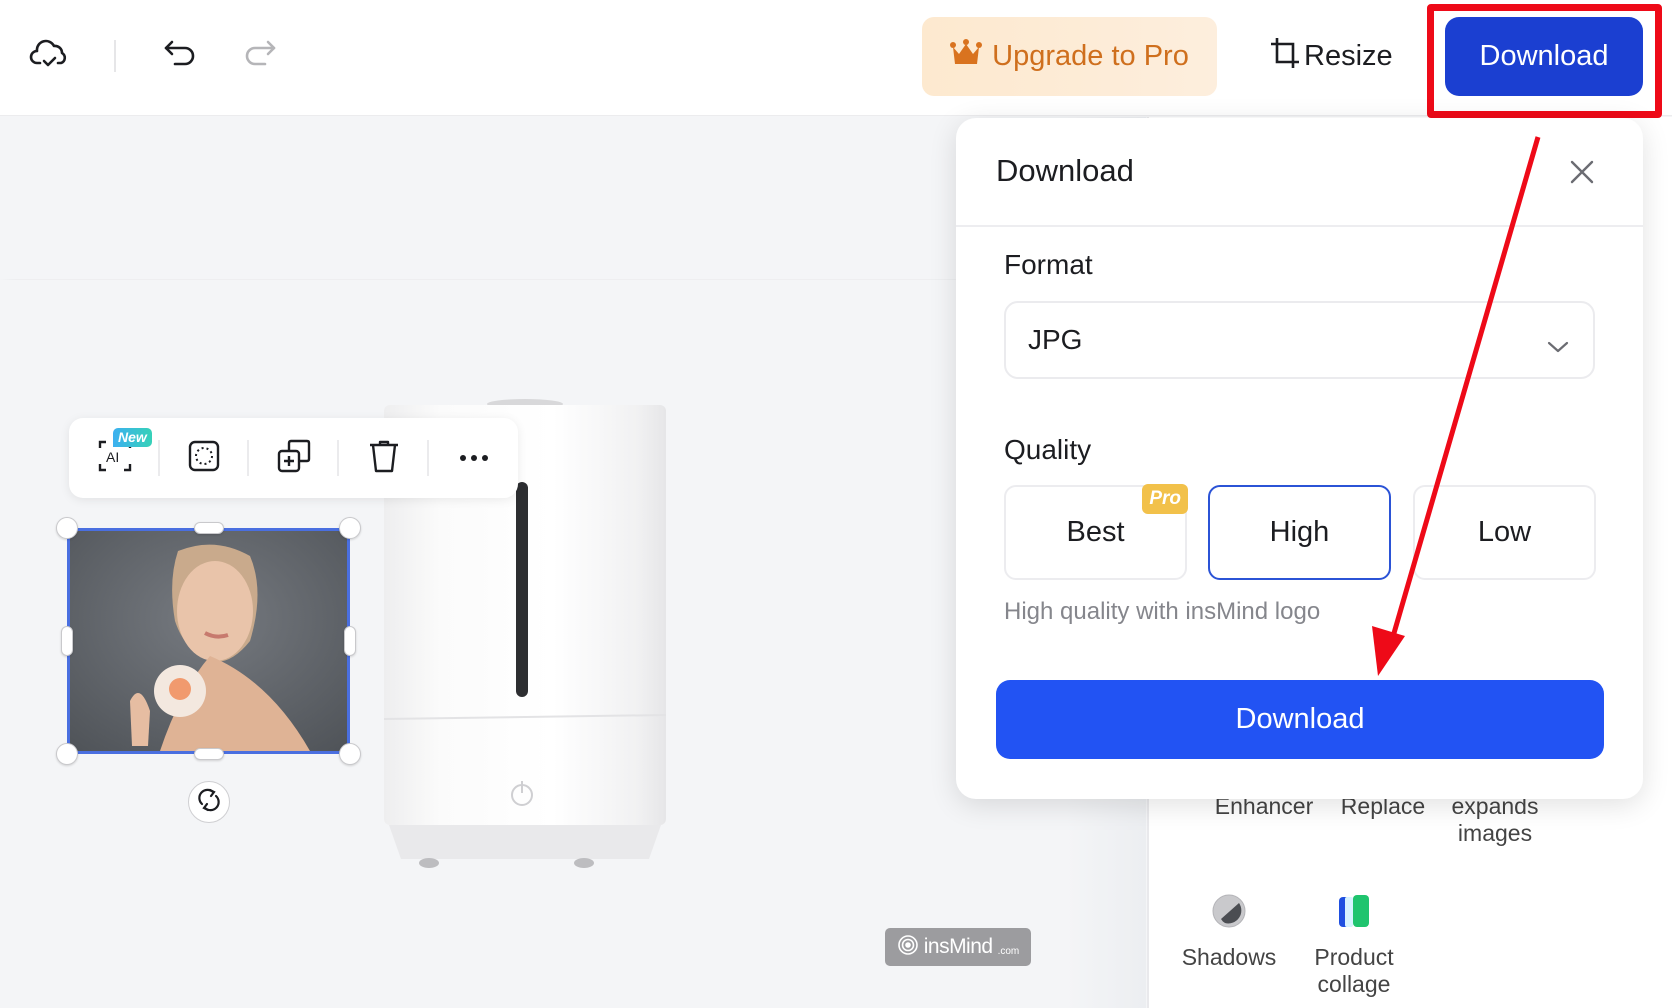 The width and height of the screenshot is (1672, 1008). What do you see at coordinates (209, 754) in the screenshot?
I see `resize-handle-bottom` at bounding box center [209, 754].